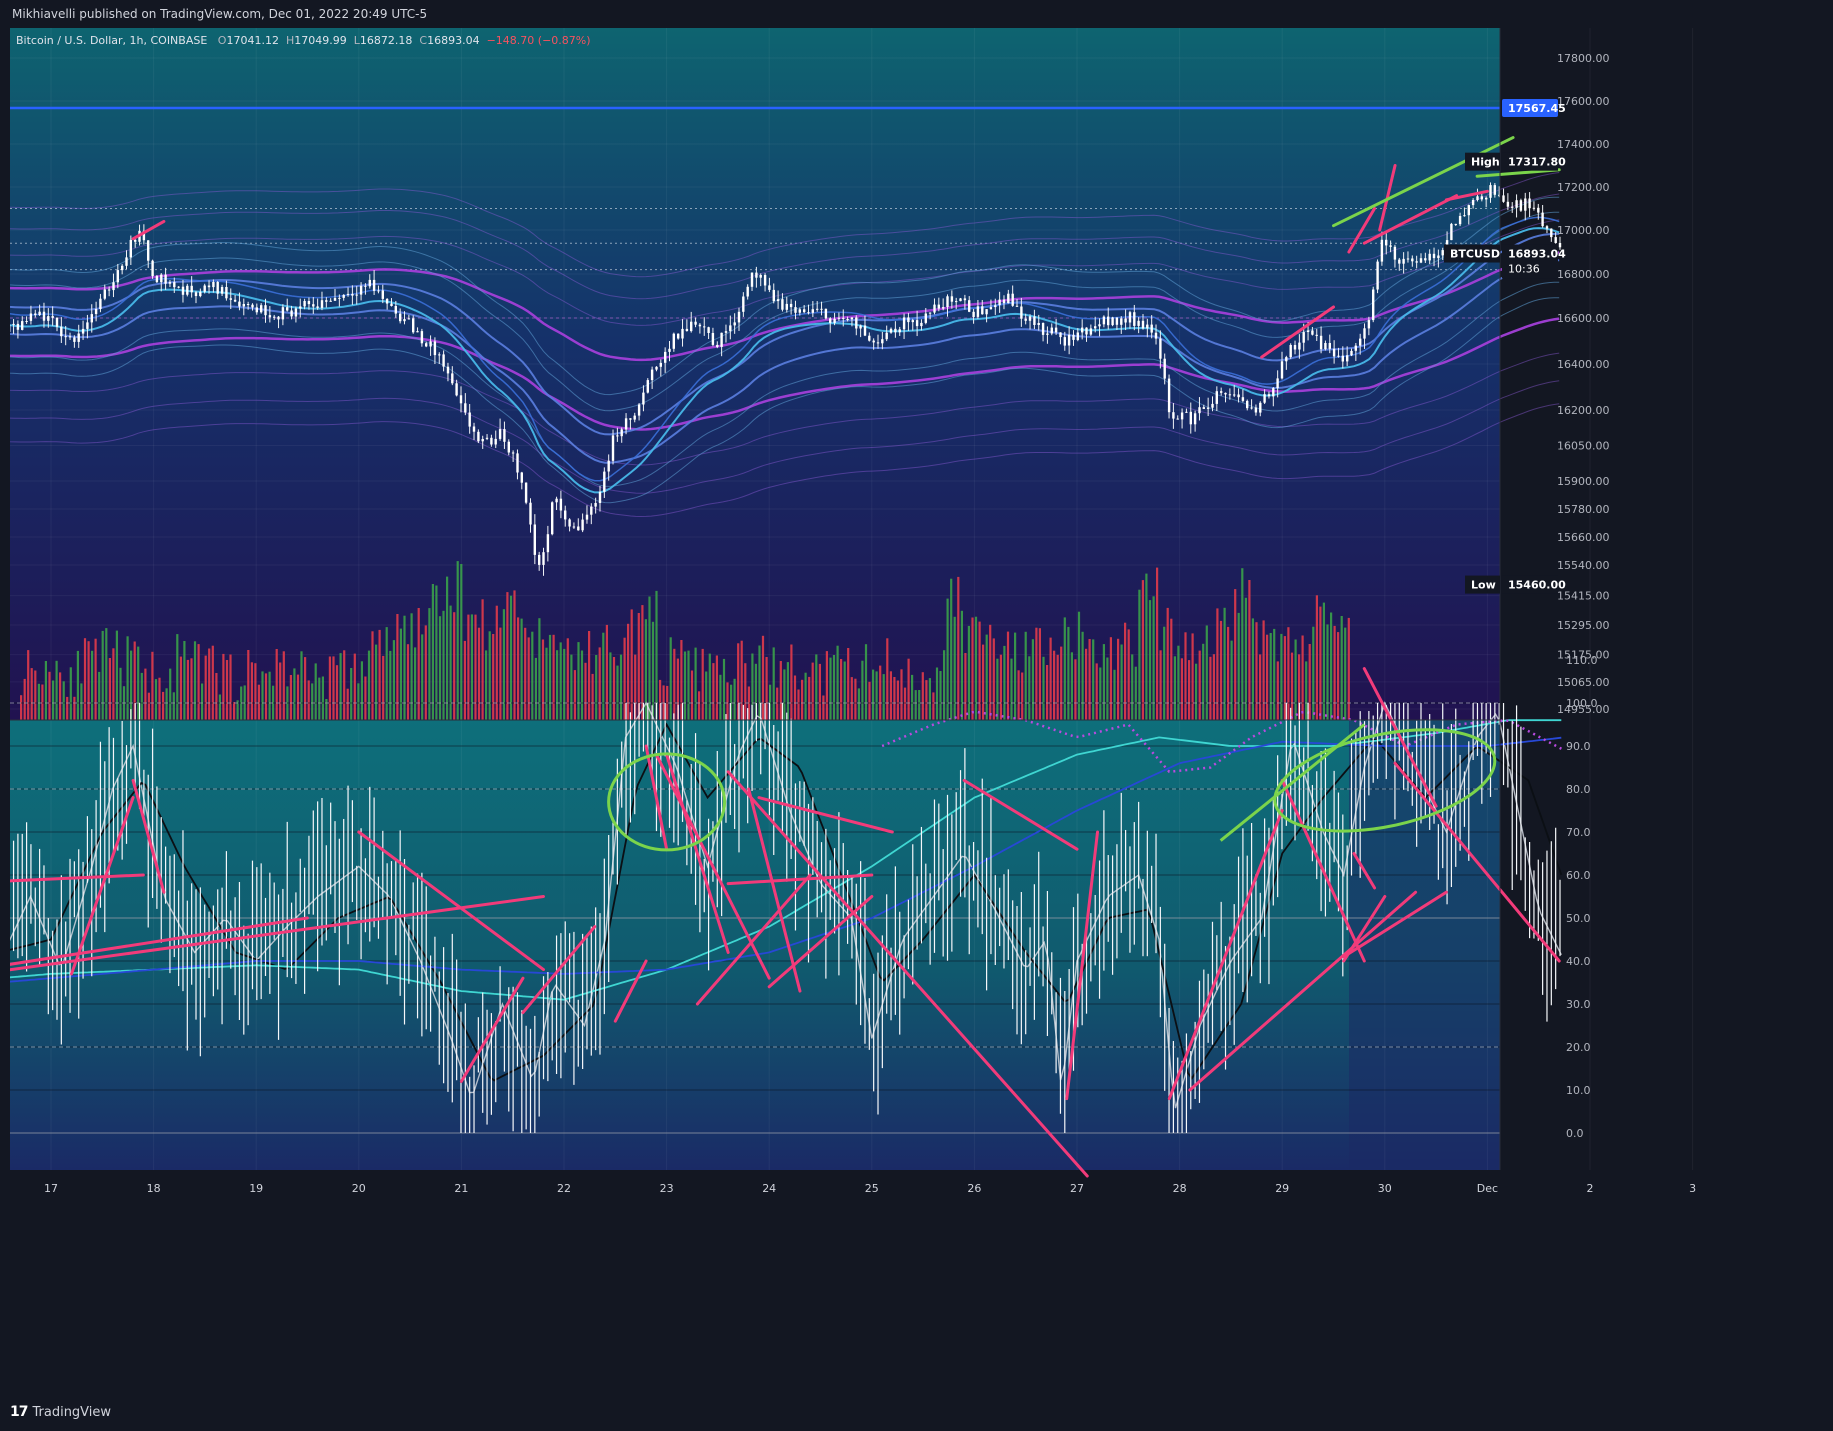 The height and width of the screenshot is (1431, 1833). What do you see at coordinates (1590, 1188) in the screenshot?
I see `time-tick-label-15: 2` at bounding box center [1590, 1188].